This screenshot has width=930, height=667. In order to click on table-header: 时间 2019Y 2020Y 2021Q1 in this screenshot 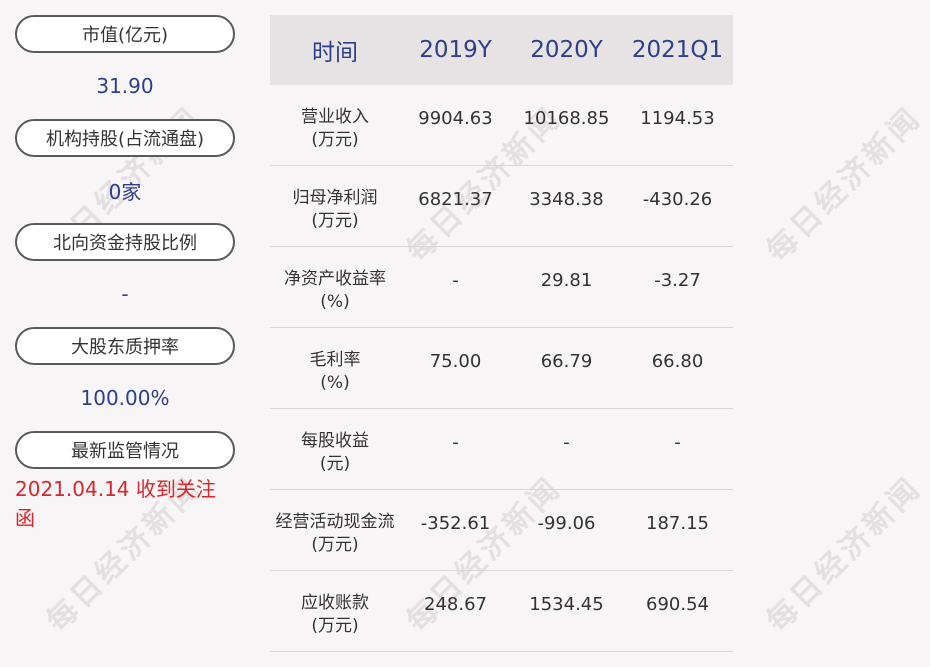, I will do `click(501, 50)`.